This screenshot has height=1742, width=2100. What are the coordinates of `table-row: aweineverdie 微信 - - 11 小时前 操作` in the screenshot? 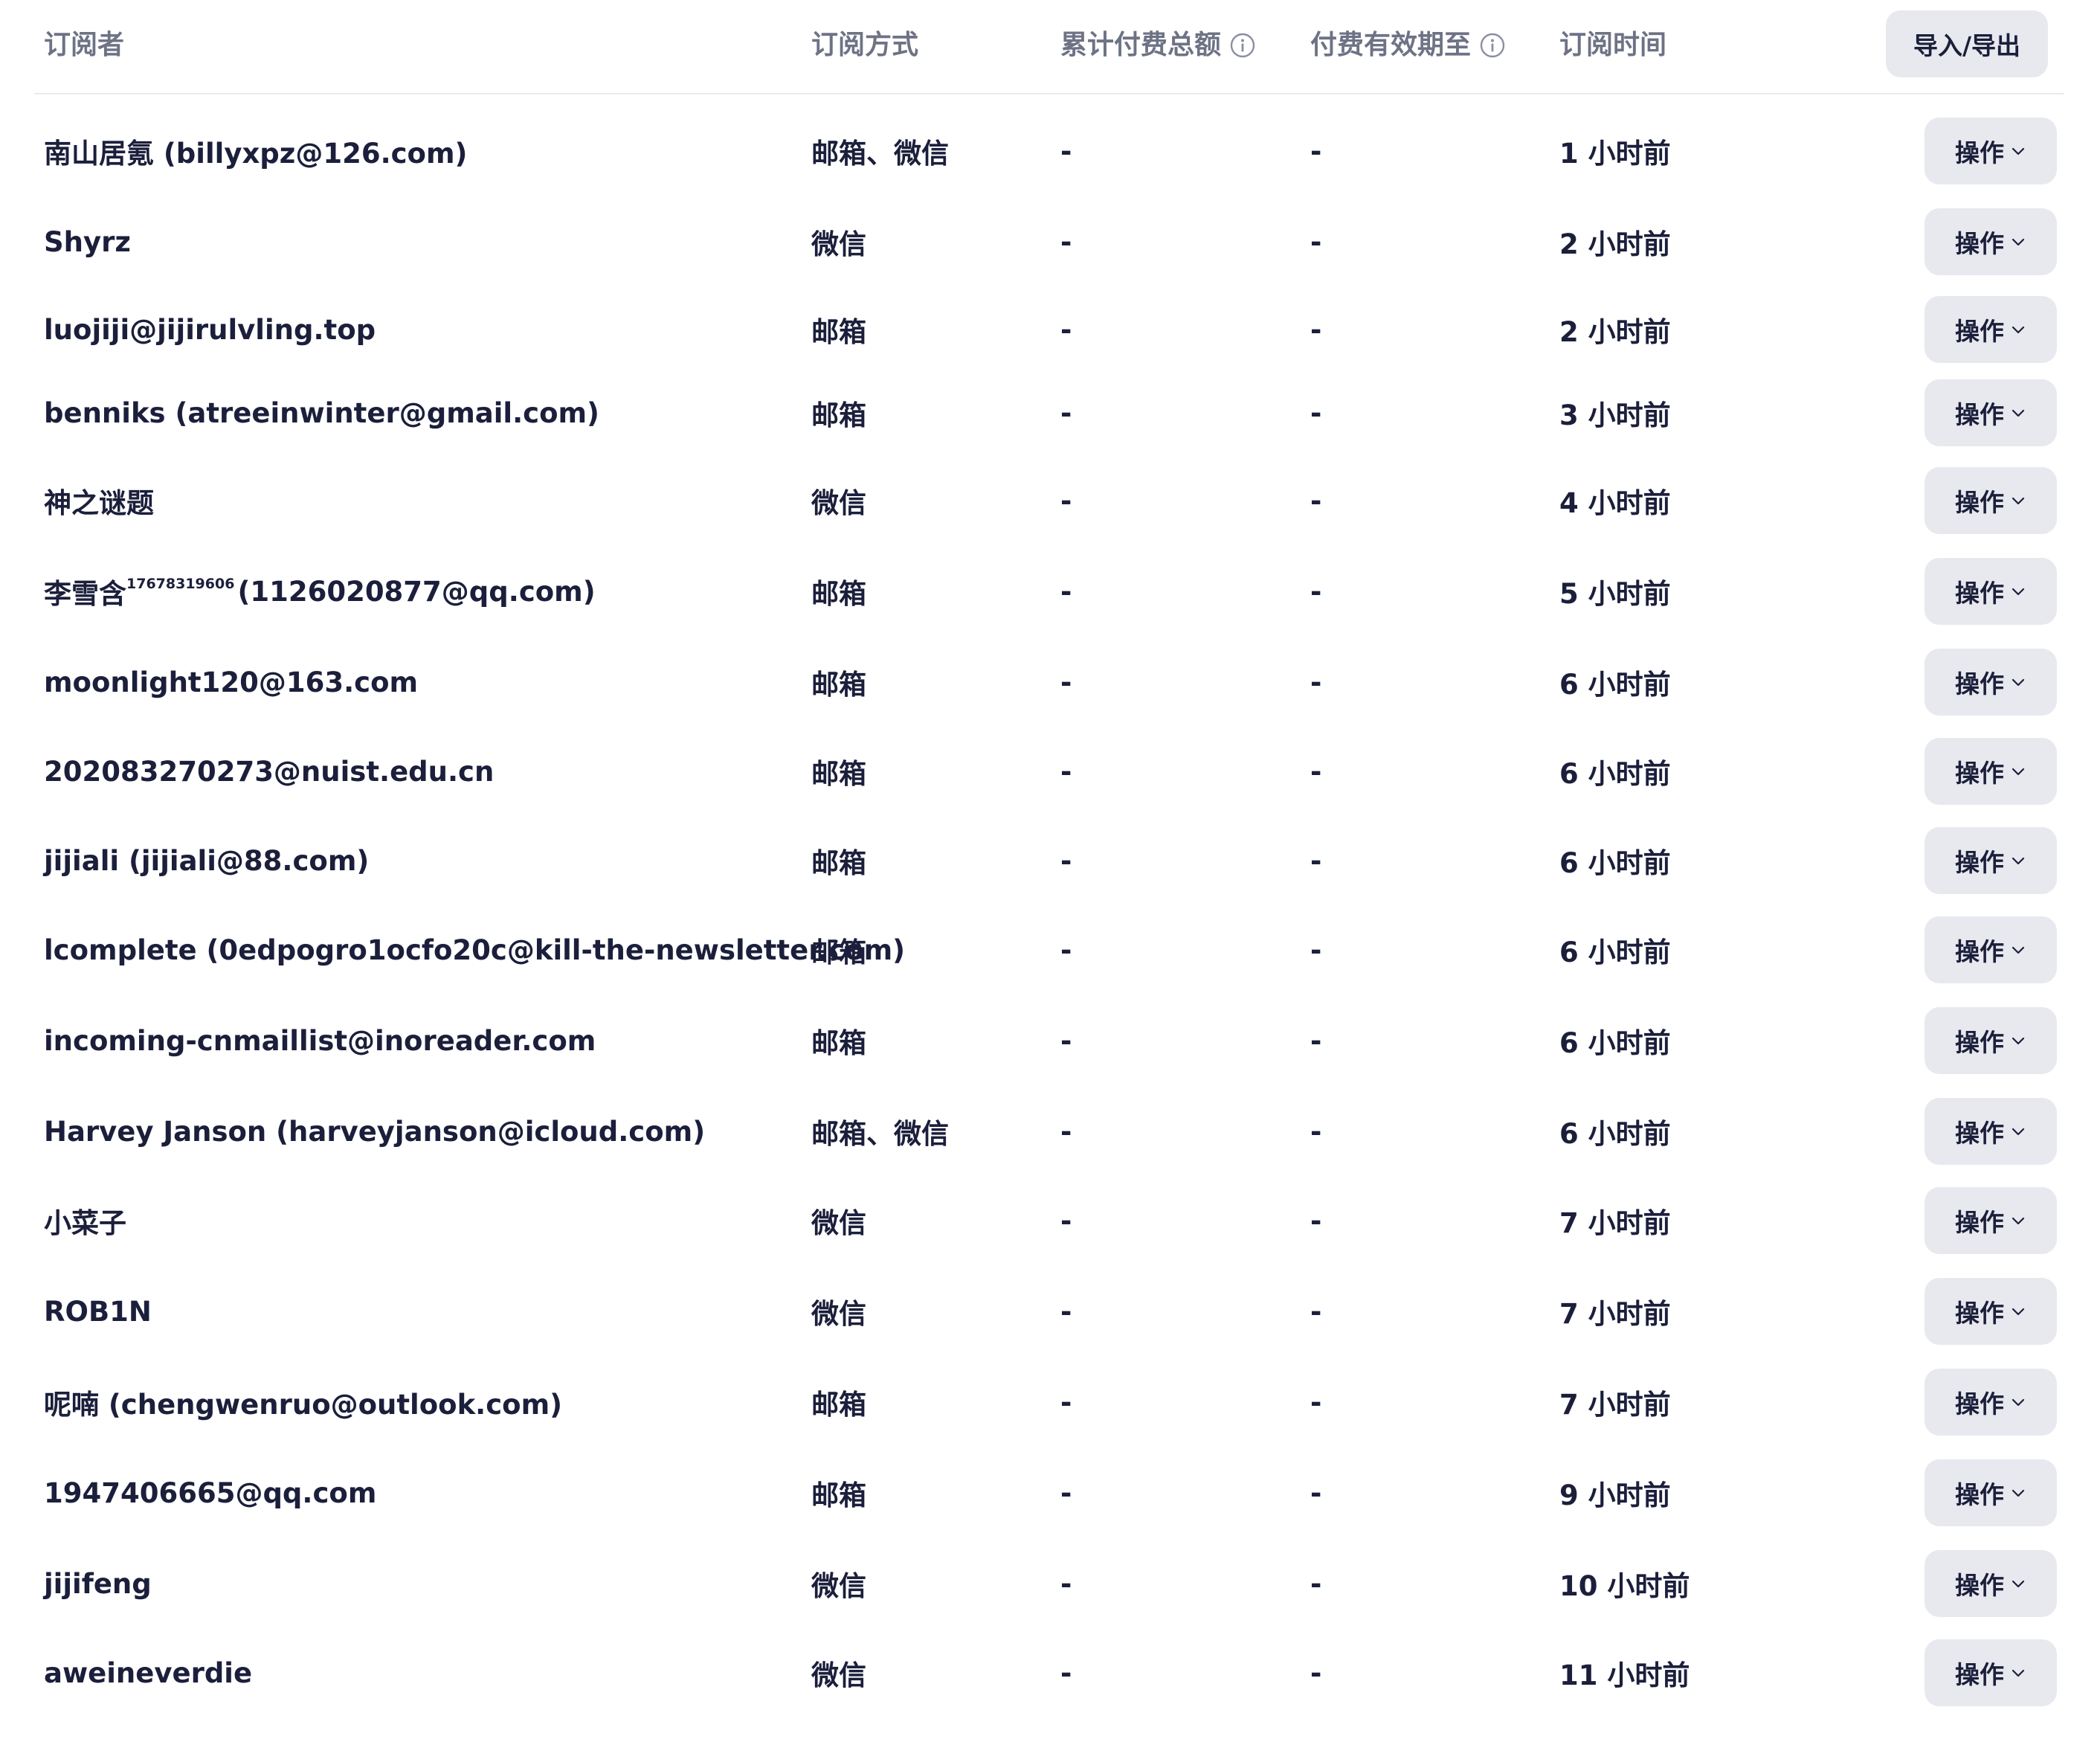 It's located at (1049, 1672).